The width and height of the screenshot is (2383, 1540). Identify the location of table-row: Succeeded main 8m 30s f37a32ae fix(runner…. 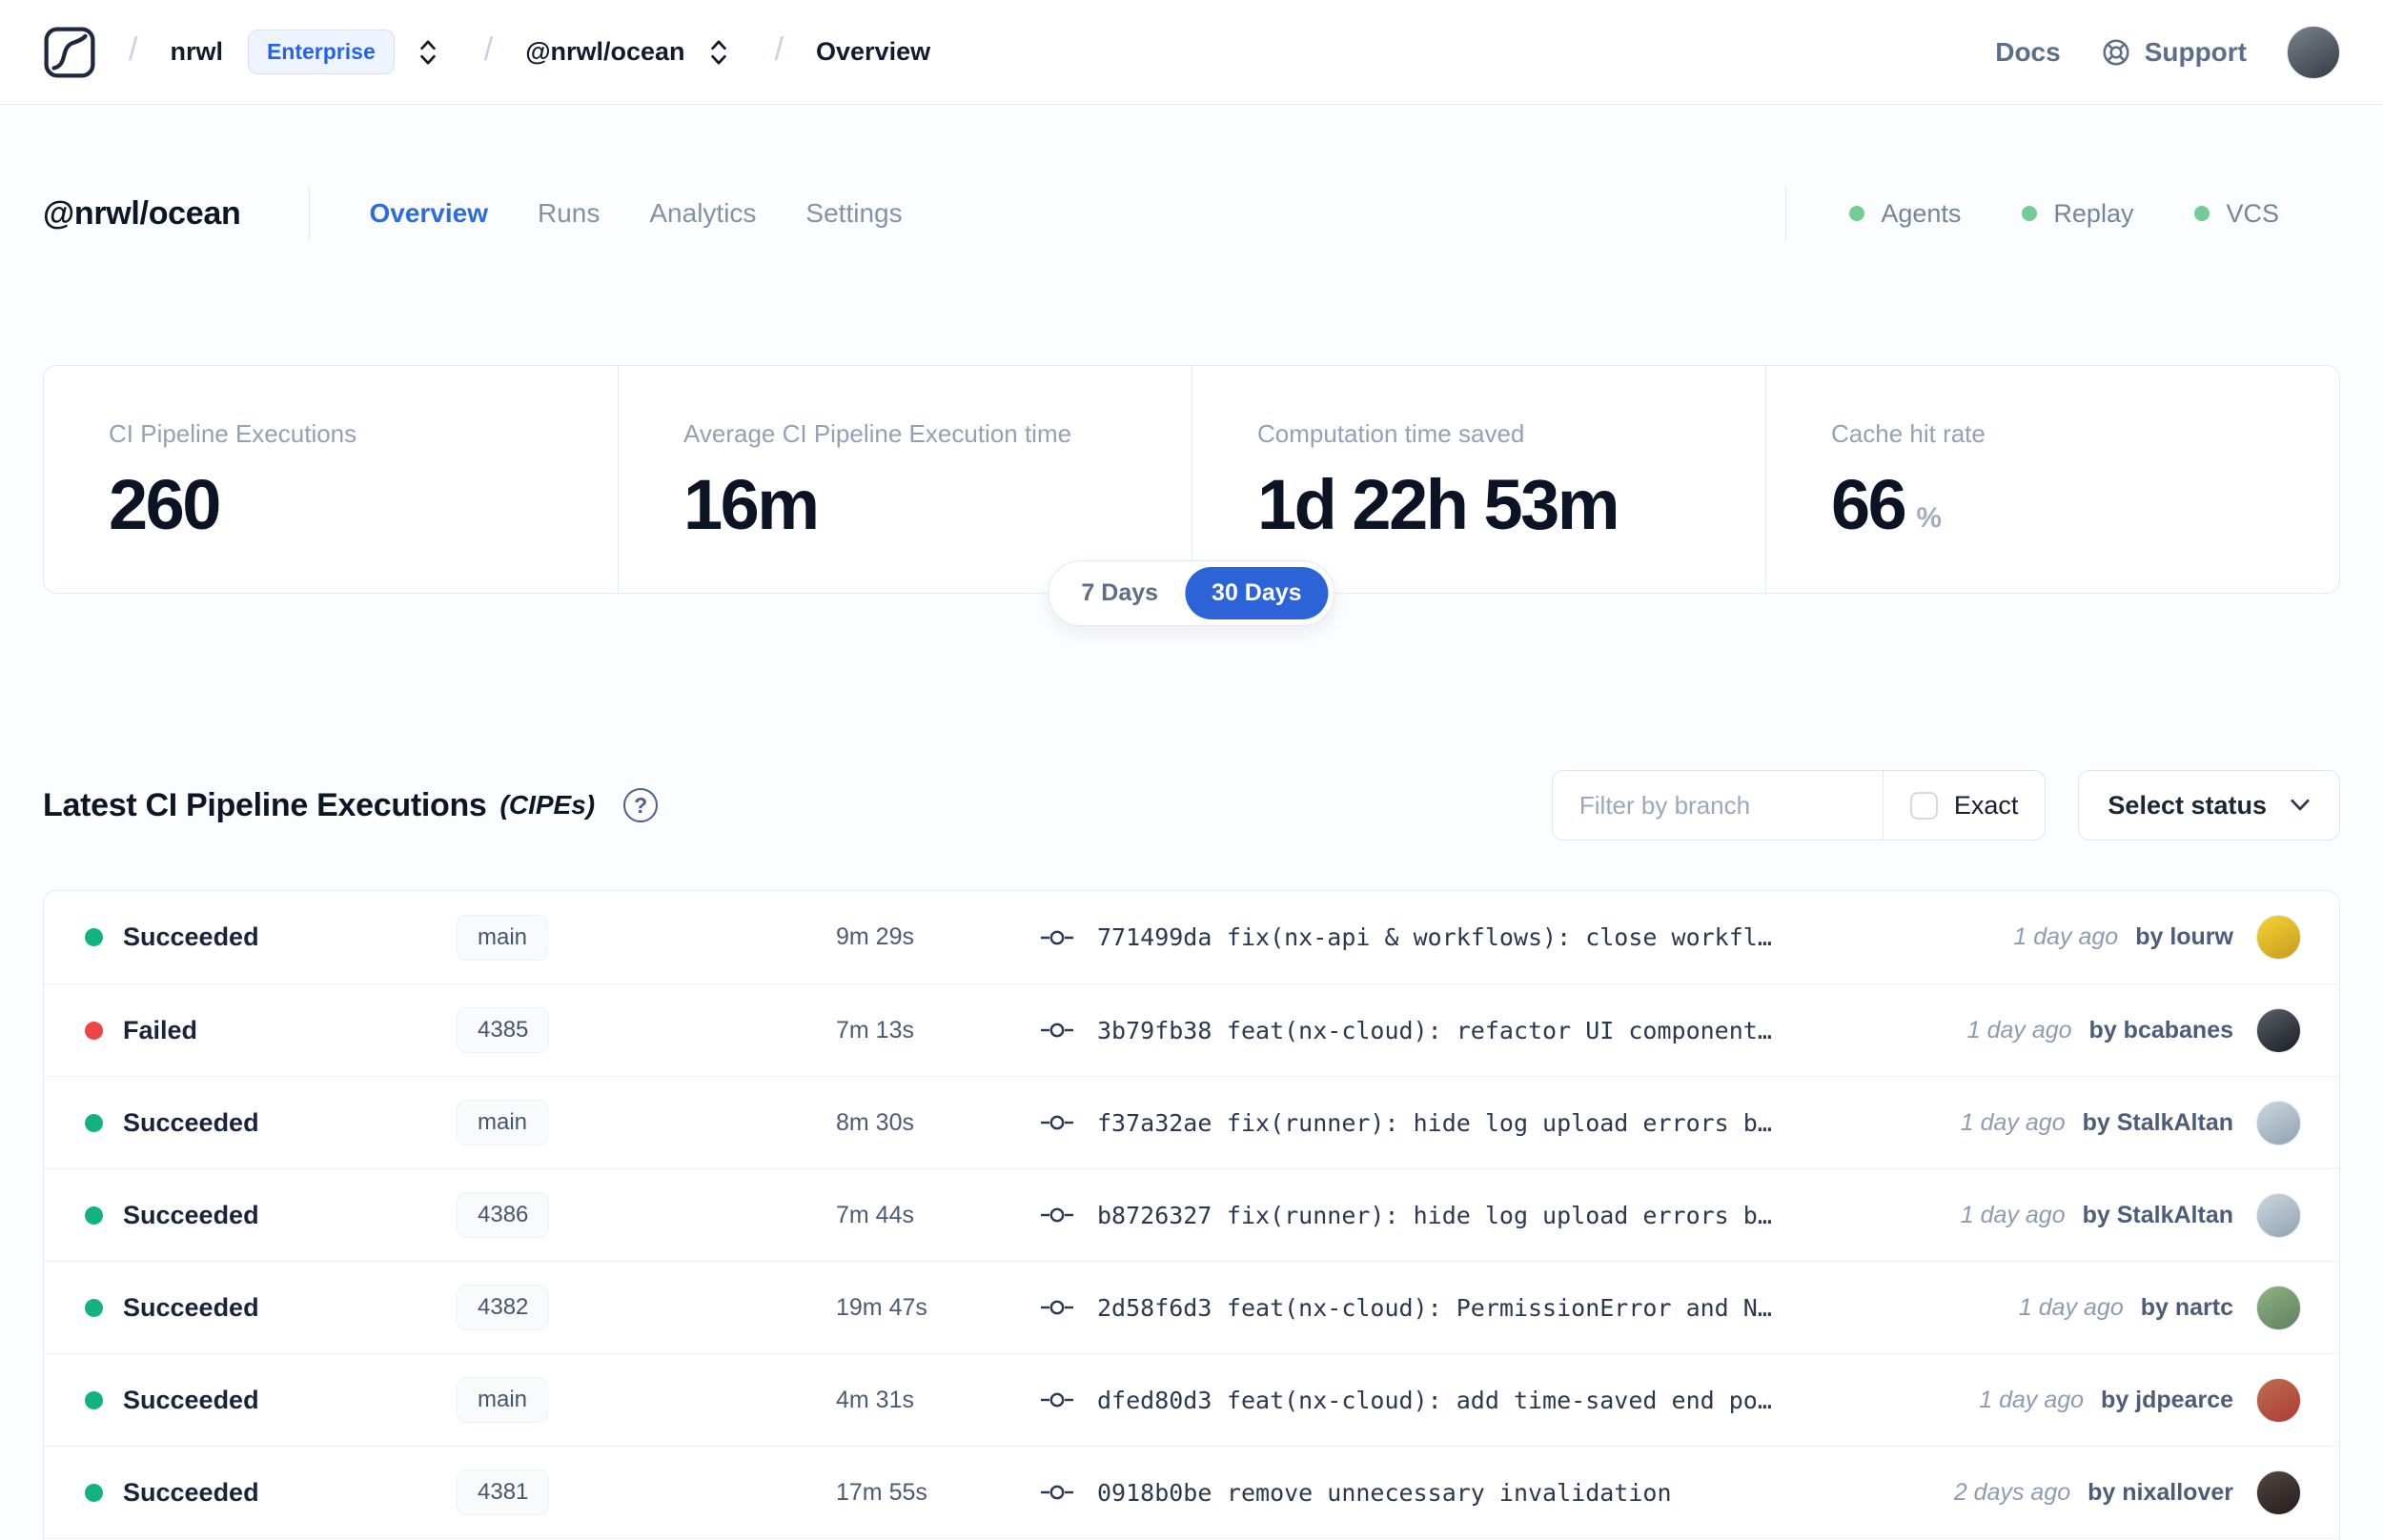
(1191, 1122).